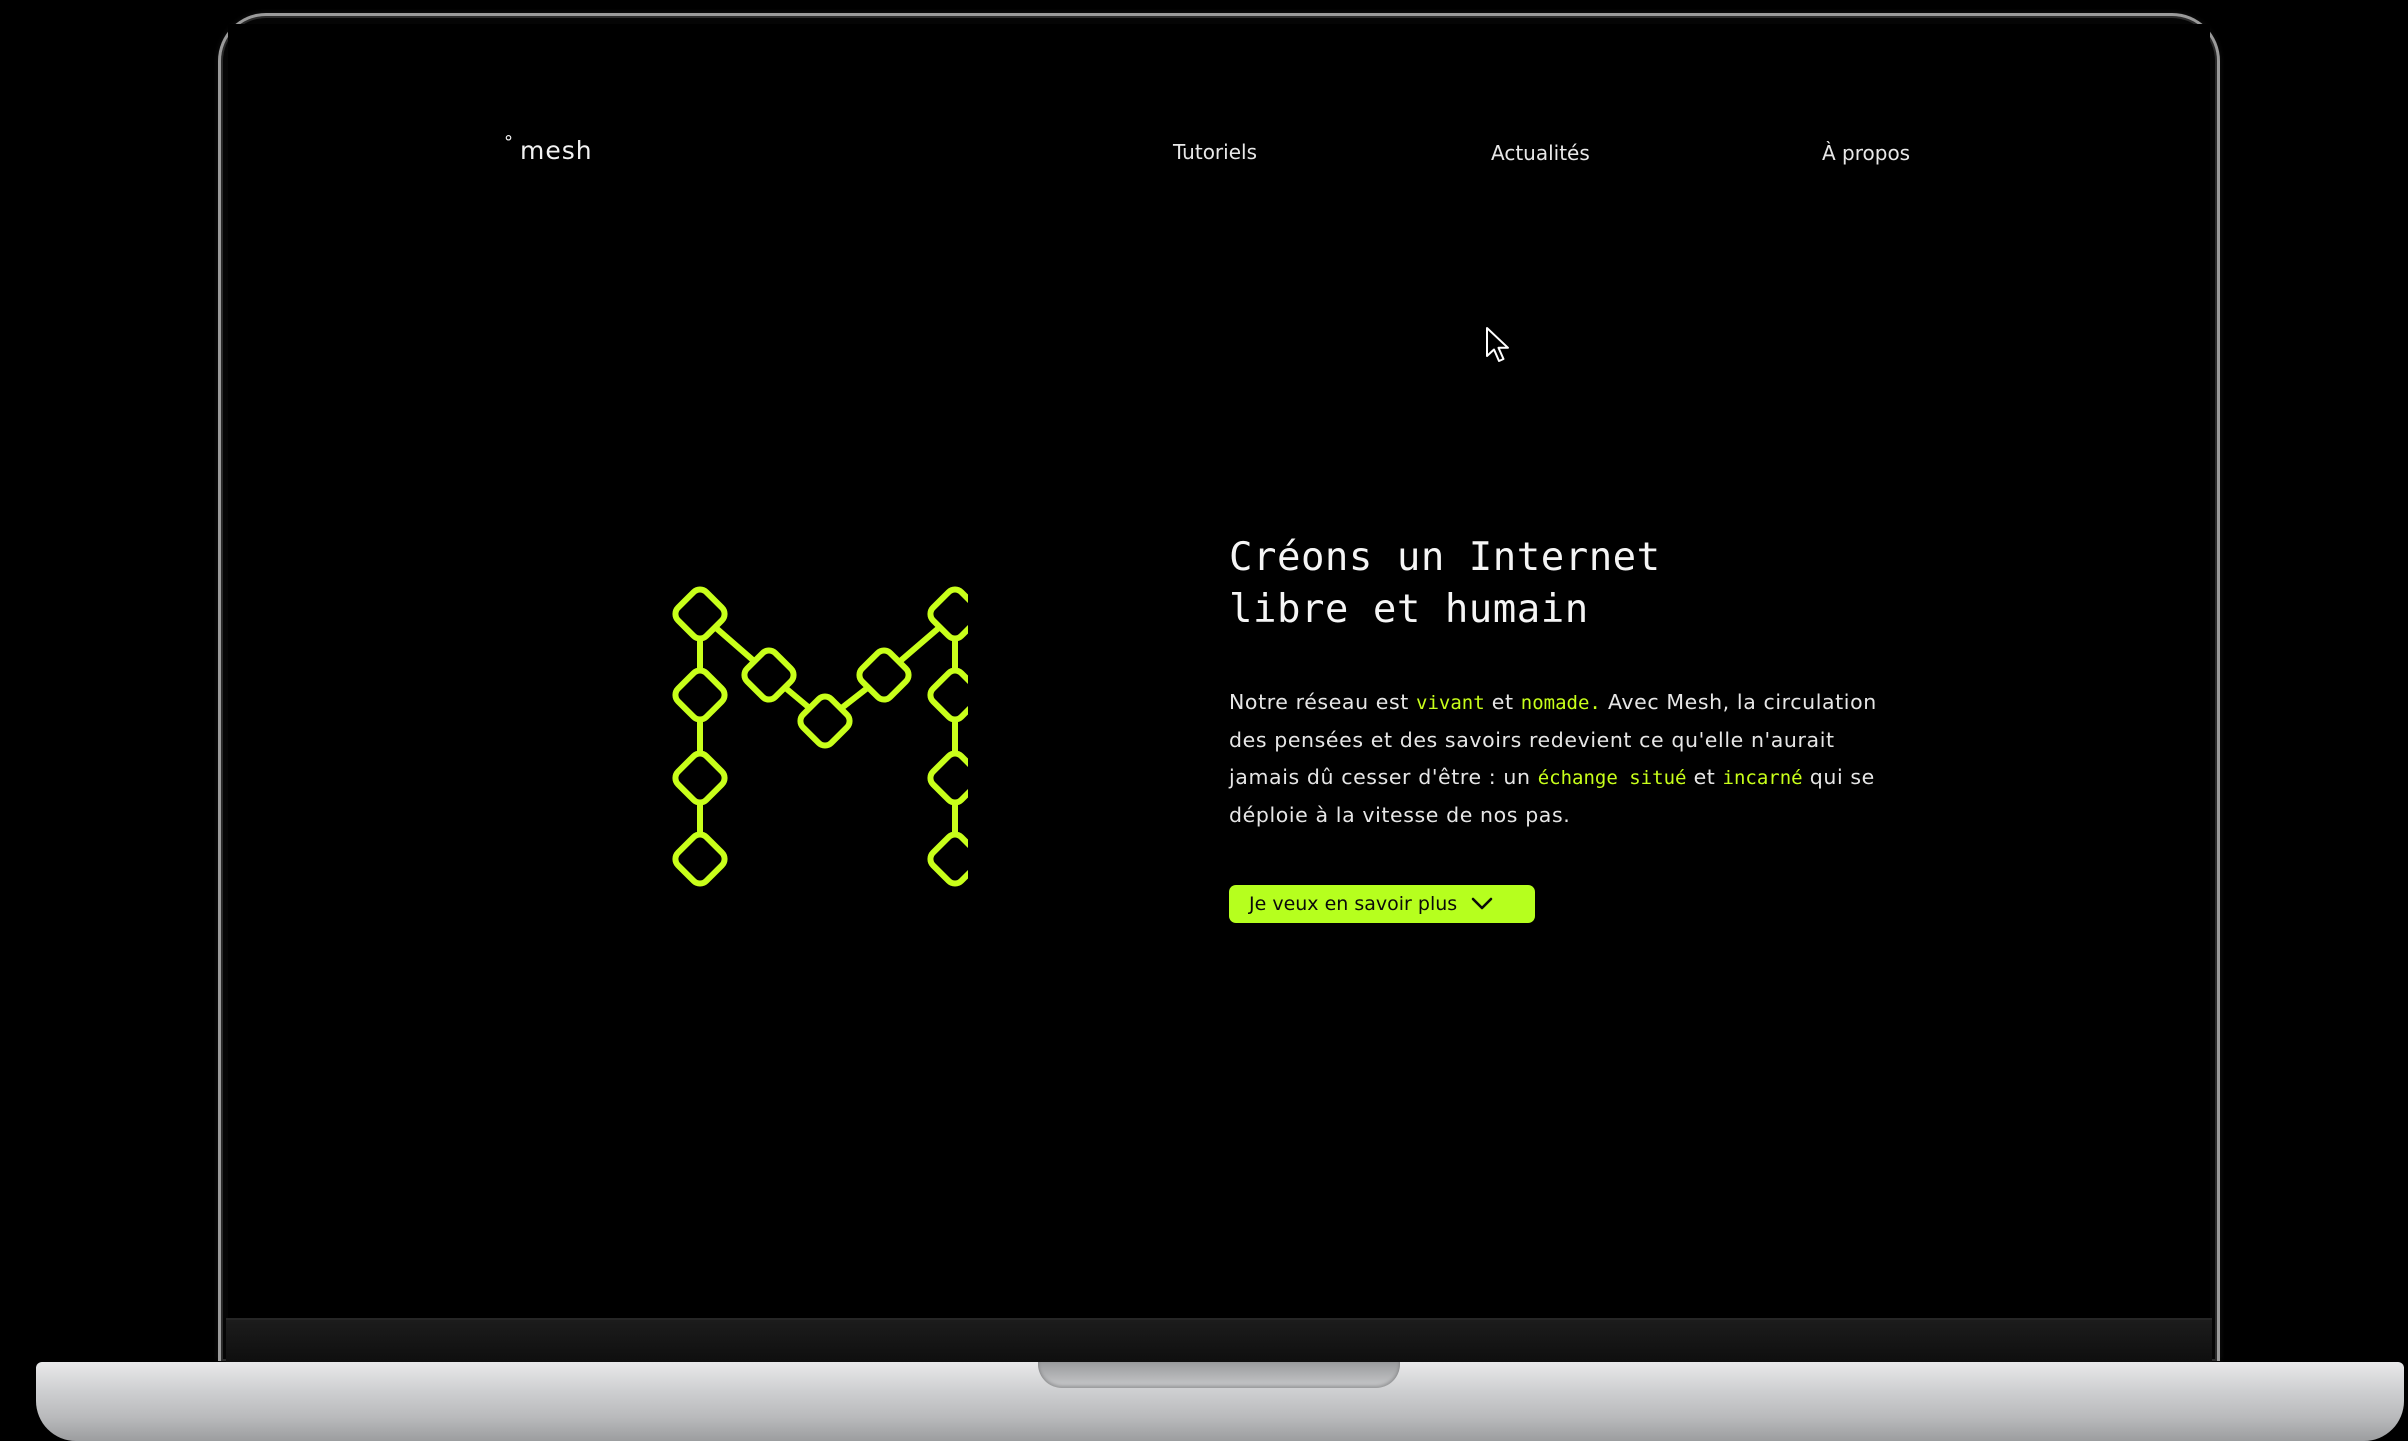 This screenshot has height=1441, width=2408. Describe the element at coordinates (1612, 778) in the screenshot. I see `highlight-echange-situe: échange situé` at that location.